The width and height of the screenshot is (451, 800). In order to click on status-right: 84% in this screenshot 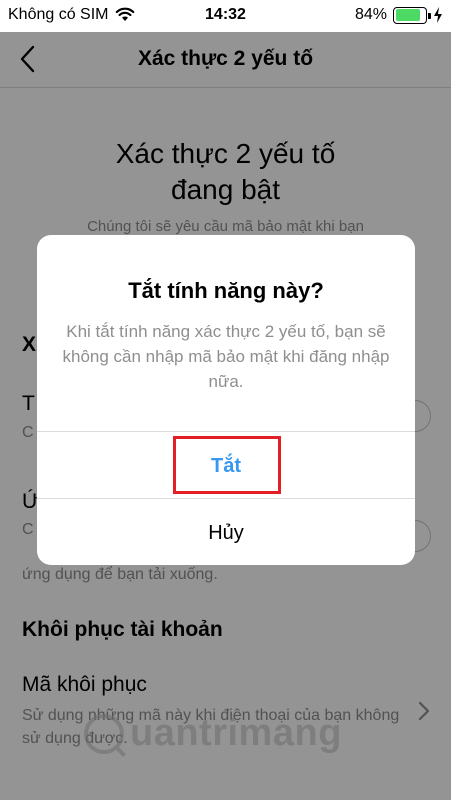, I will do `click(399, 15)`.